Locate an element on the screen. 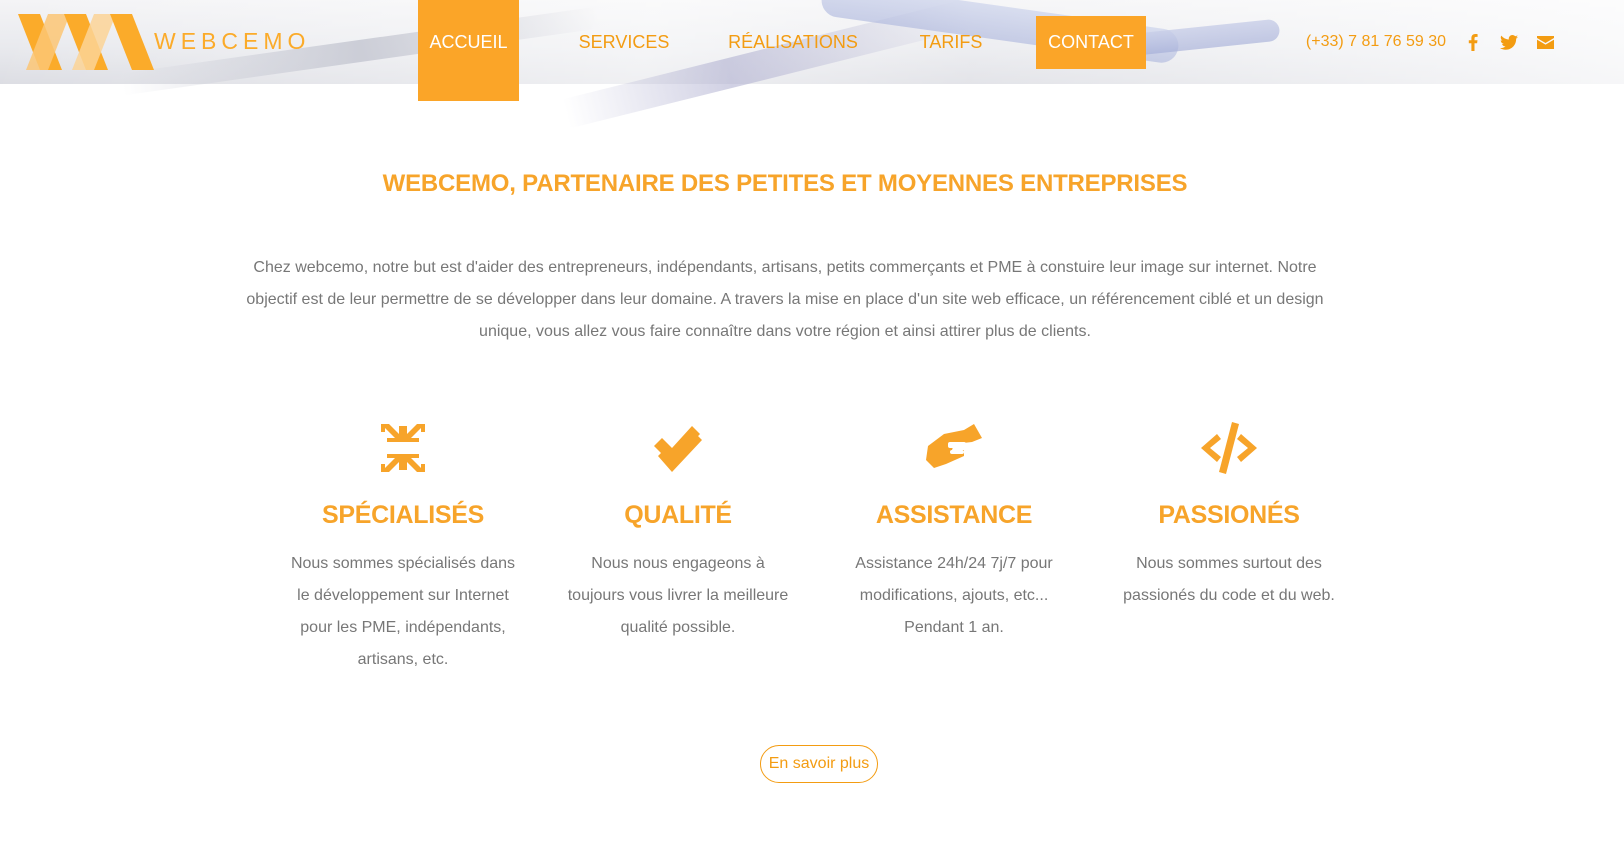 This screenshot has height=850, width=1624. feature-title: PASSIONÉS is located at coordinates (1229, 515).